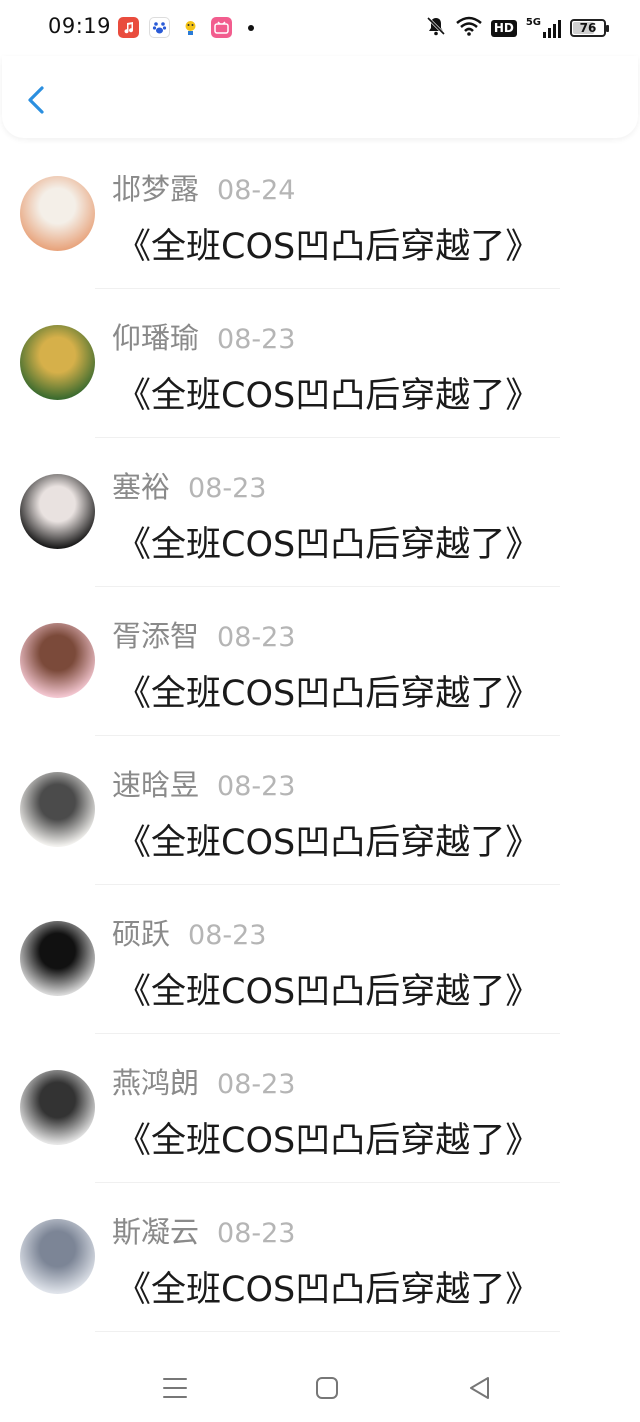 The image size is (640, 1422). I want to click on comment-meta: 塞裕 08-23, so click(189, 485).